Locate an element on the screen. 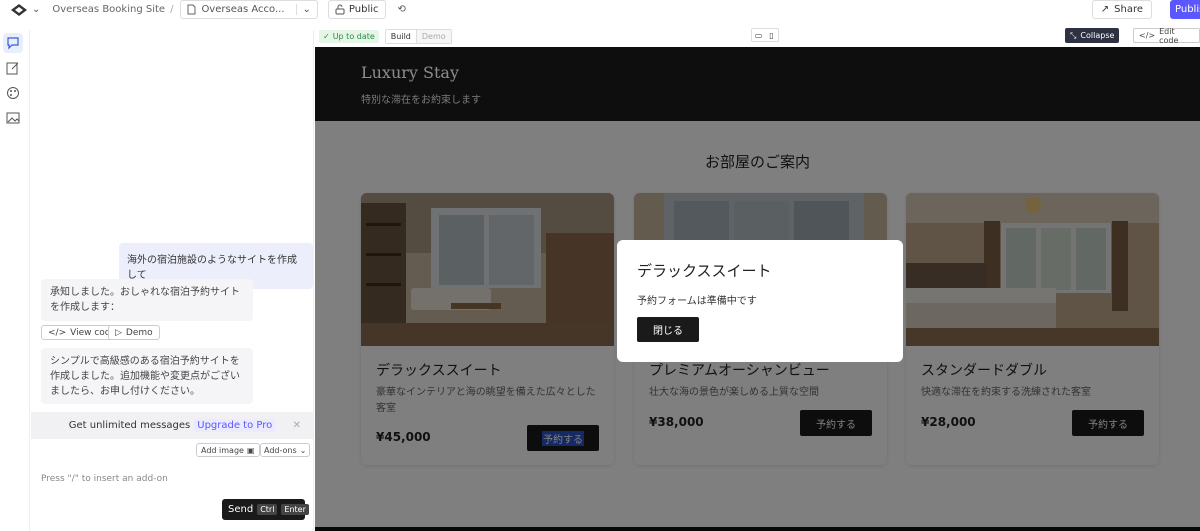 The height and width of the screenshot is (531, 1200). status-label: Up to date is located at coordinates (353, 36).